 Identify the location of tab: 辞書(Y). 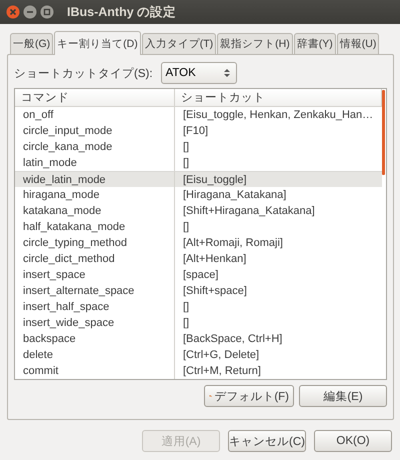
(315, 43).